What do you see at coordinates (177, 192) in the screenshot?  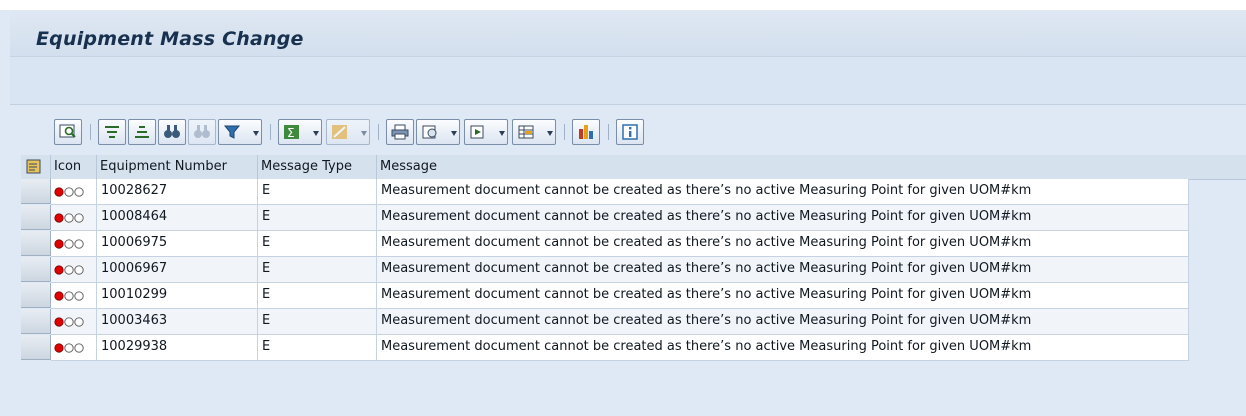 I see `equipment-number-cell: 10028627` at bounding box center [177, 192].